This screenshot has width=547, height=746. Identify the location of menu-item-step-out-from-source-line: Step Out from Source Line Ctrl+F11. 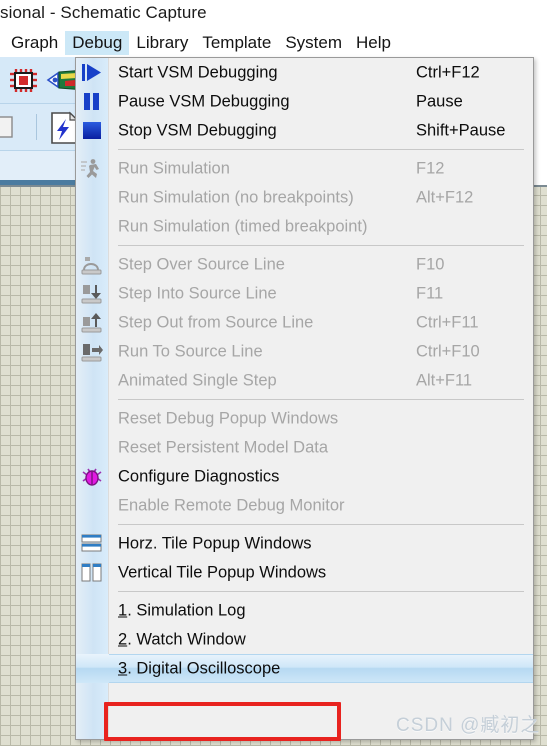
(304, 322).